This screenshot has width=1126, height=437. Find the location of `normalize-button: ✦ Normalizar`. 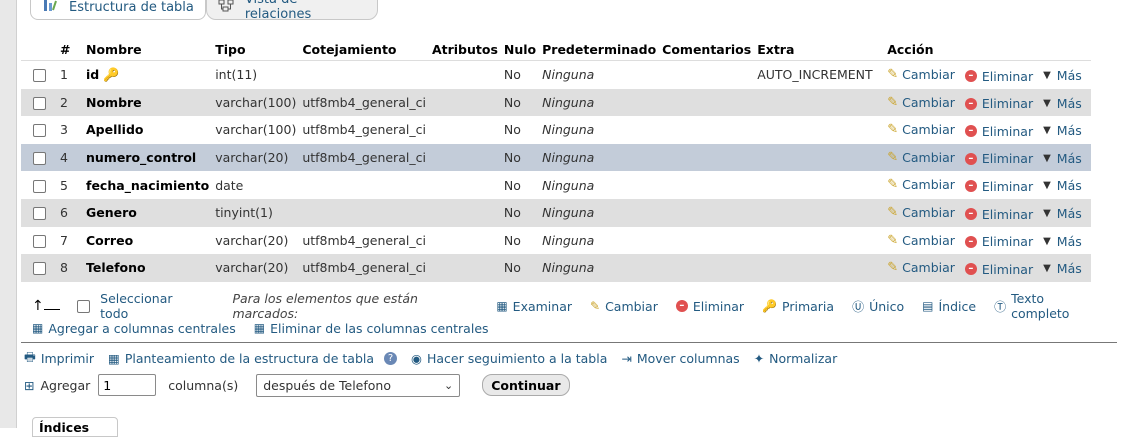

normalize-button: ✦ Normalizar is located at coordinates (796, 358).